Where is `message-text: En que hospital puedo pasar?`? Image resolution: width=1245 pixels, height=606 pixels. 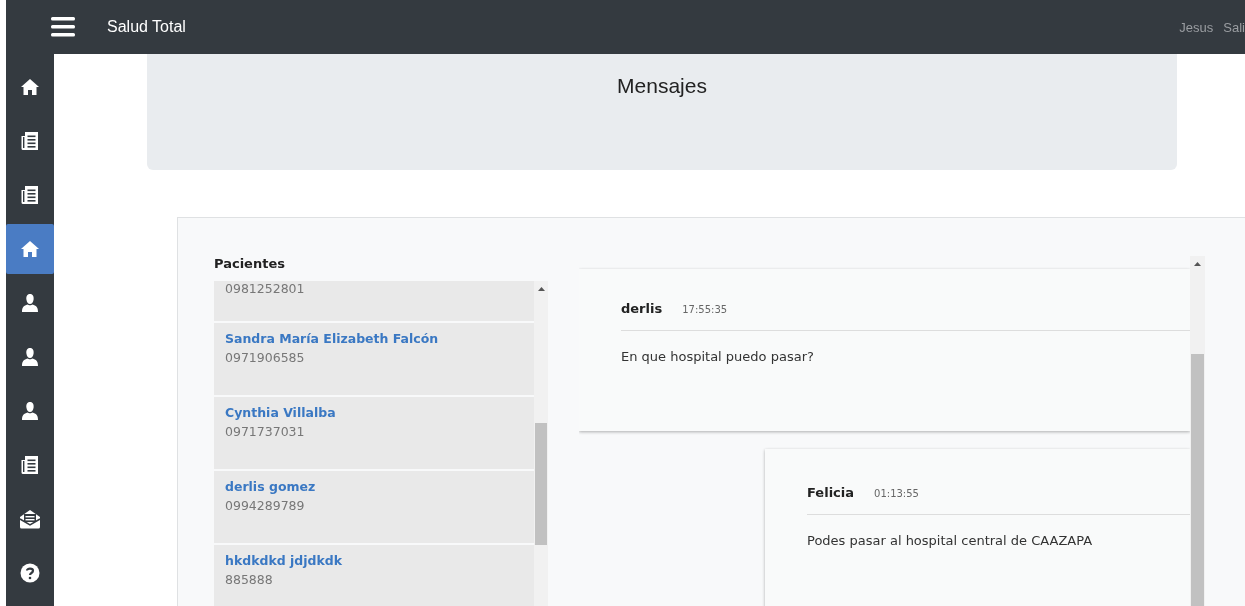 message-text: En que hospital puedo pasar? is located at coordinates (718, 356).